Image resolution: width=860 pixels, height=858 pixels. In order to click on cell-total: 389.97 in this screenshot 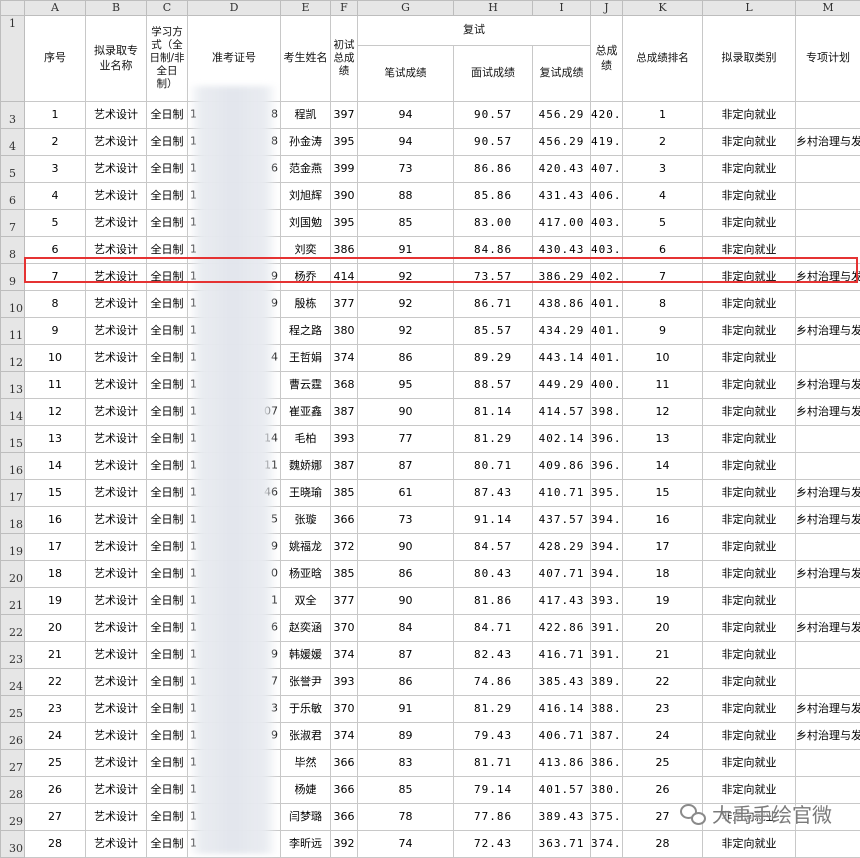, I will do `click(607, 682)`.